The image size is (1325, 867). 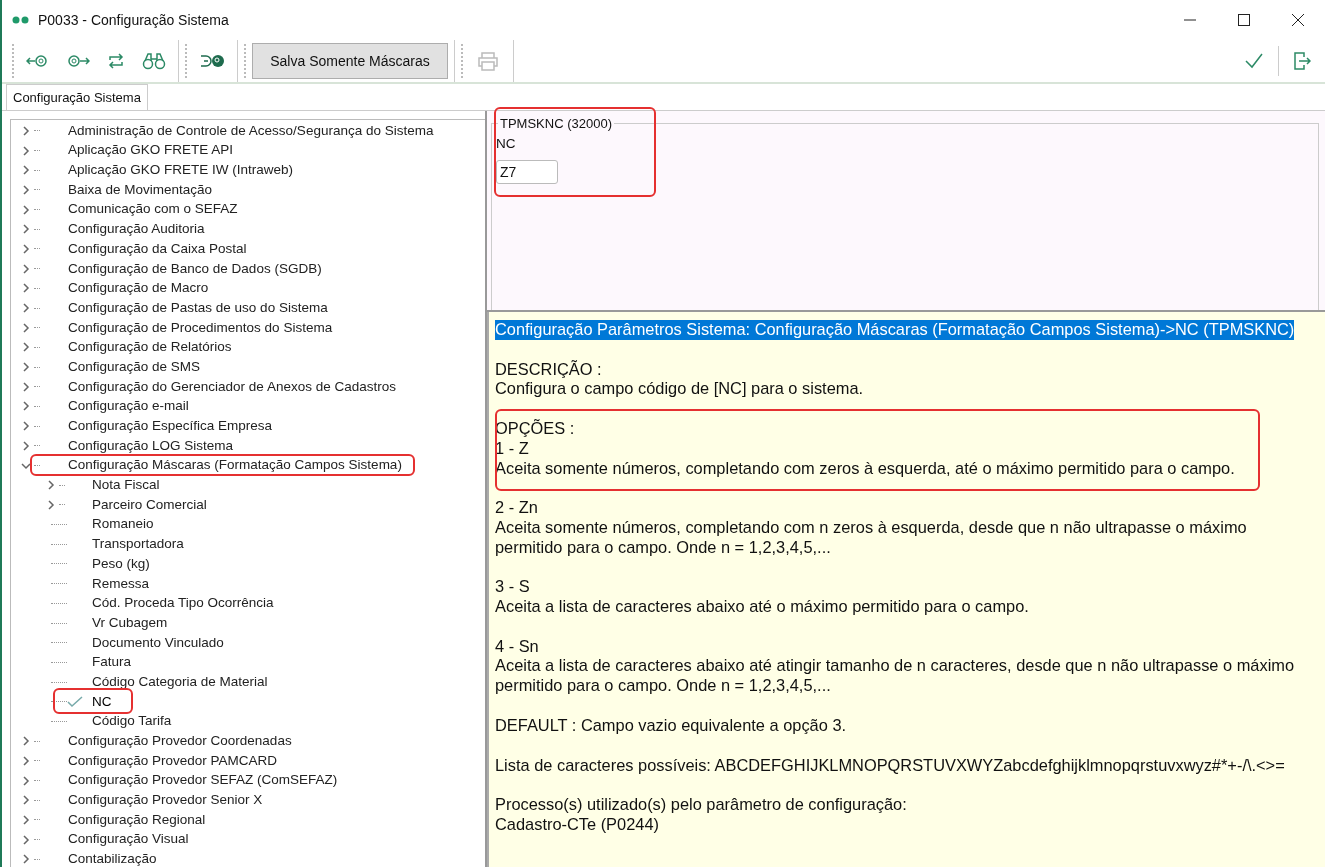 I want to click on help-text: DEFAULT : Campo vazio equivalente a opção 3., so click(x=671, y=725).